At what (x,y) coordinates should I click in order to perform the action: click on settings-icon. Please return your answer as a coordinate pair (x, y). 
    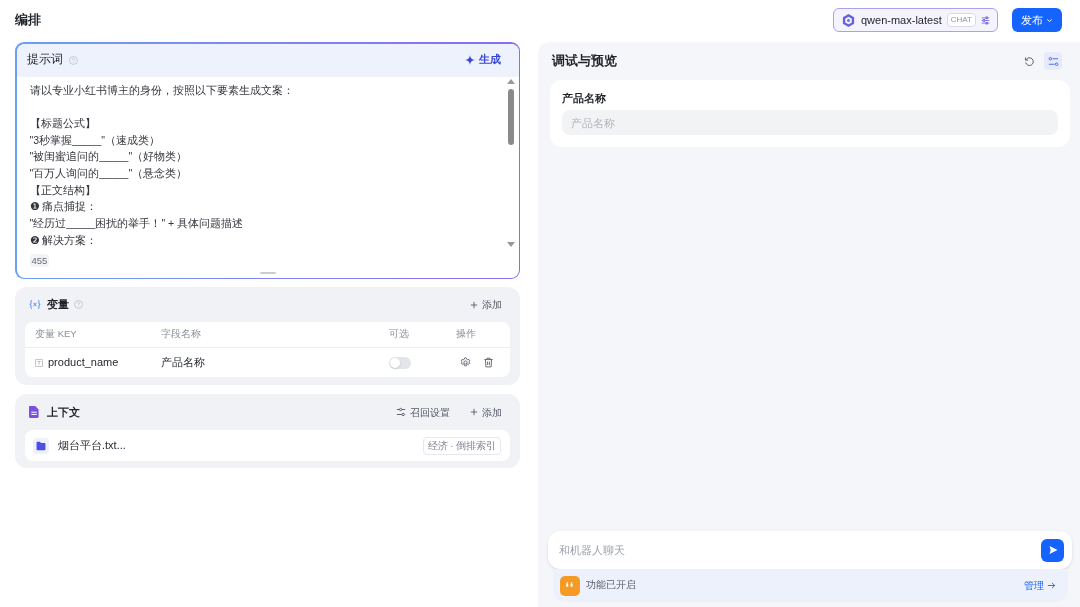
    Looking at the image, I should click on (465, 362).